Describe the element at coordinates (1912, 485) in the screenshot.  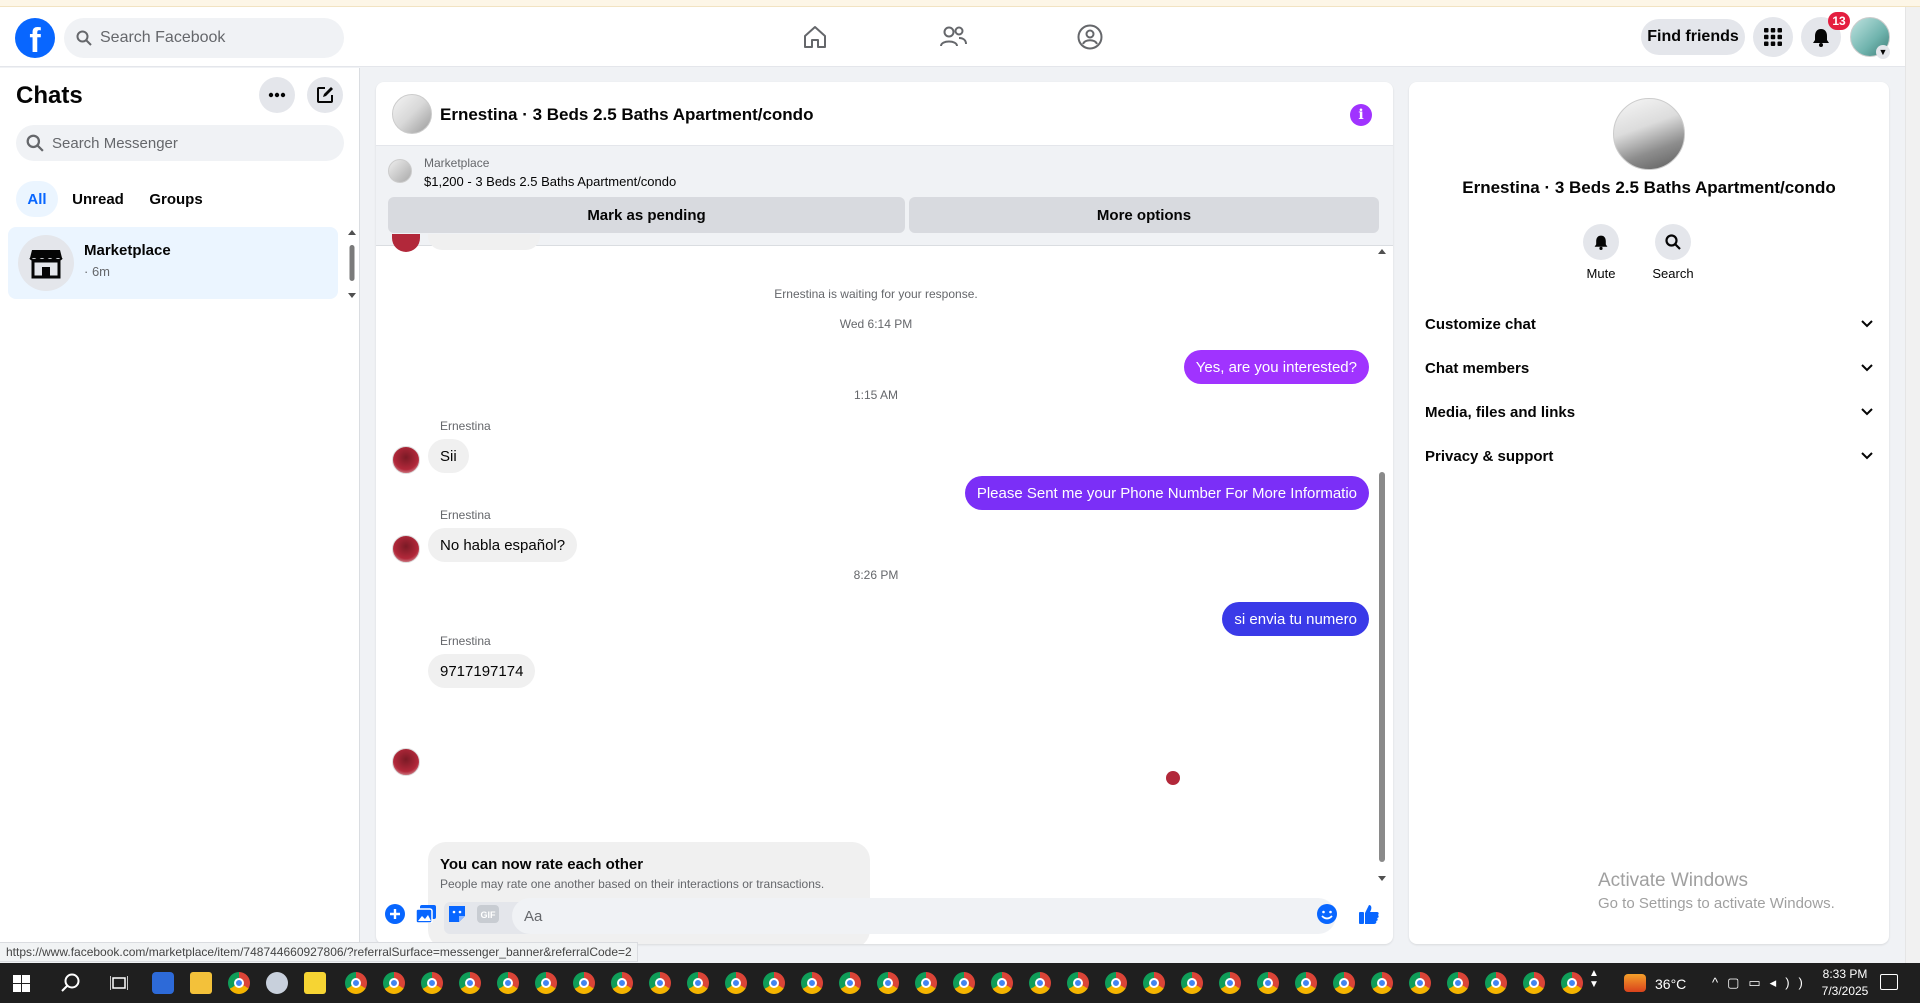
I see `page-scrollbar` at that location.